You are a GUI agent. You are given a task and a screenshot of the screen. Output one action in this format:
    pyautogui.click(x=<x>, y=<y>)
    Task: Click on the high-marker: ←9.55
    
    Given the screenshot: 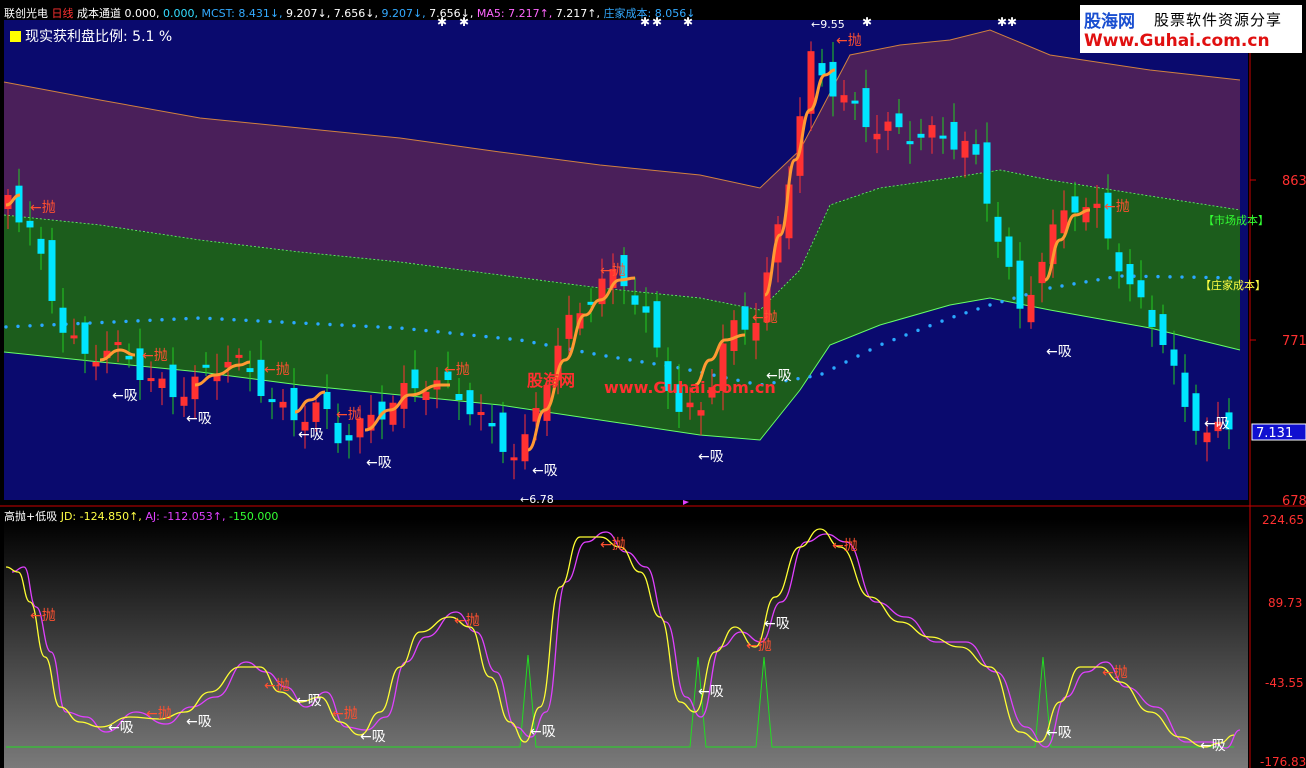 What is the action you would take?
    pyautogui.click(x=828, y=24)
    